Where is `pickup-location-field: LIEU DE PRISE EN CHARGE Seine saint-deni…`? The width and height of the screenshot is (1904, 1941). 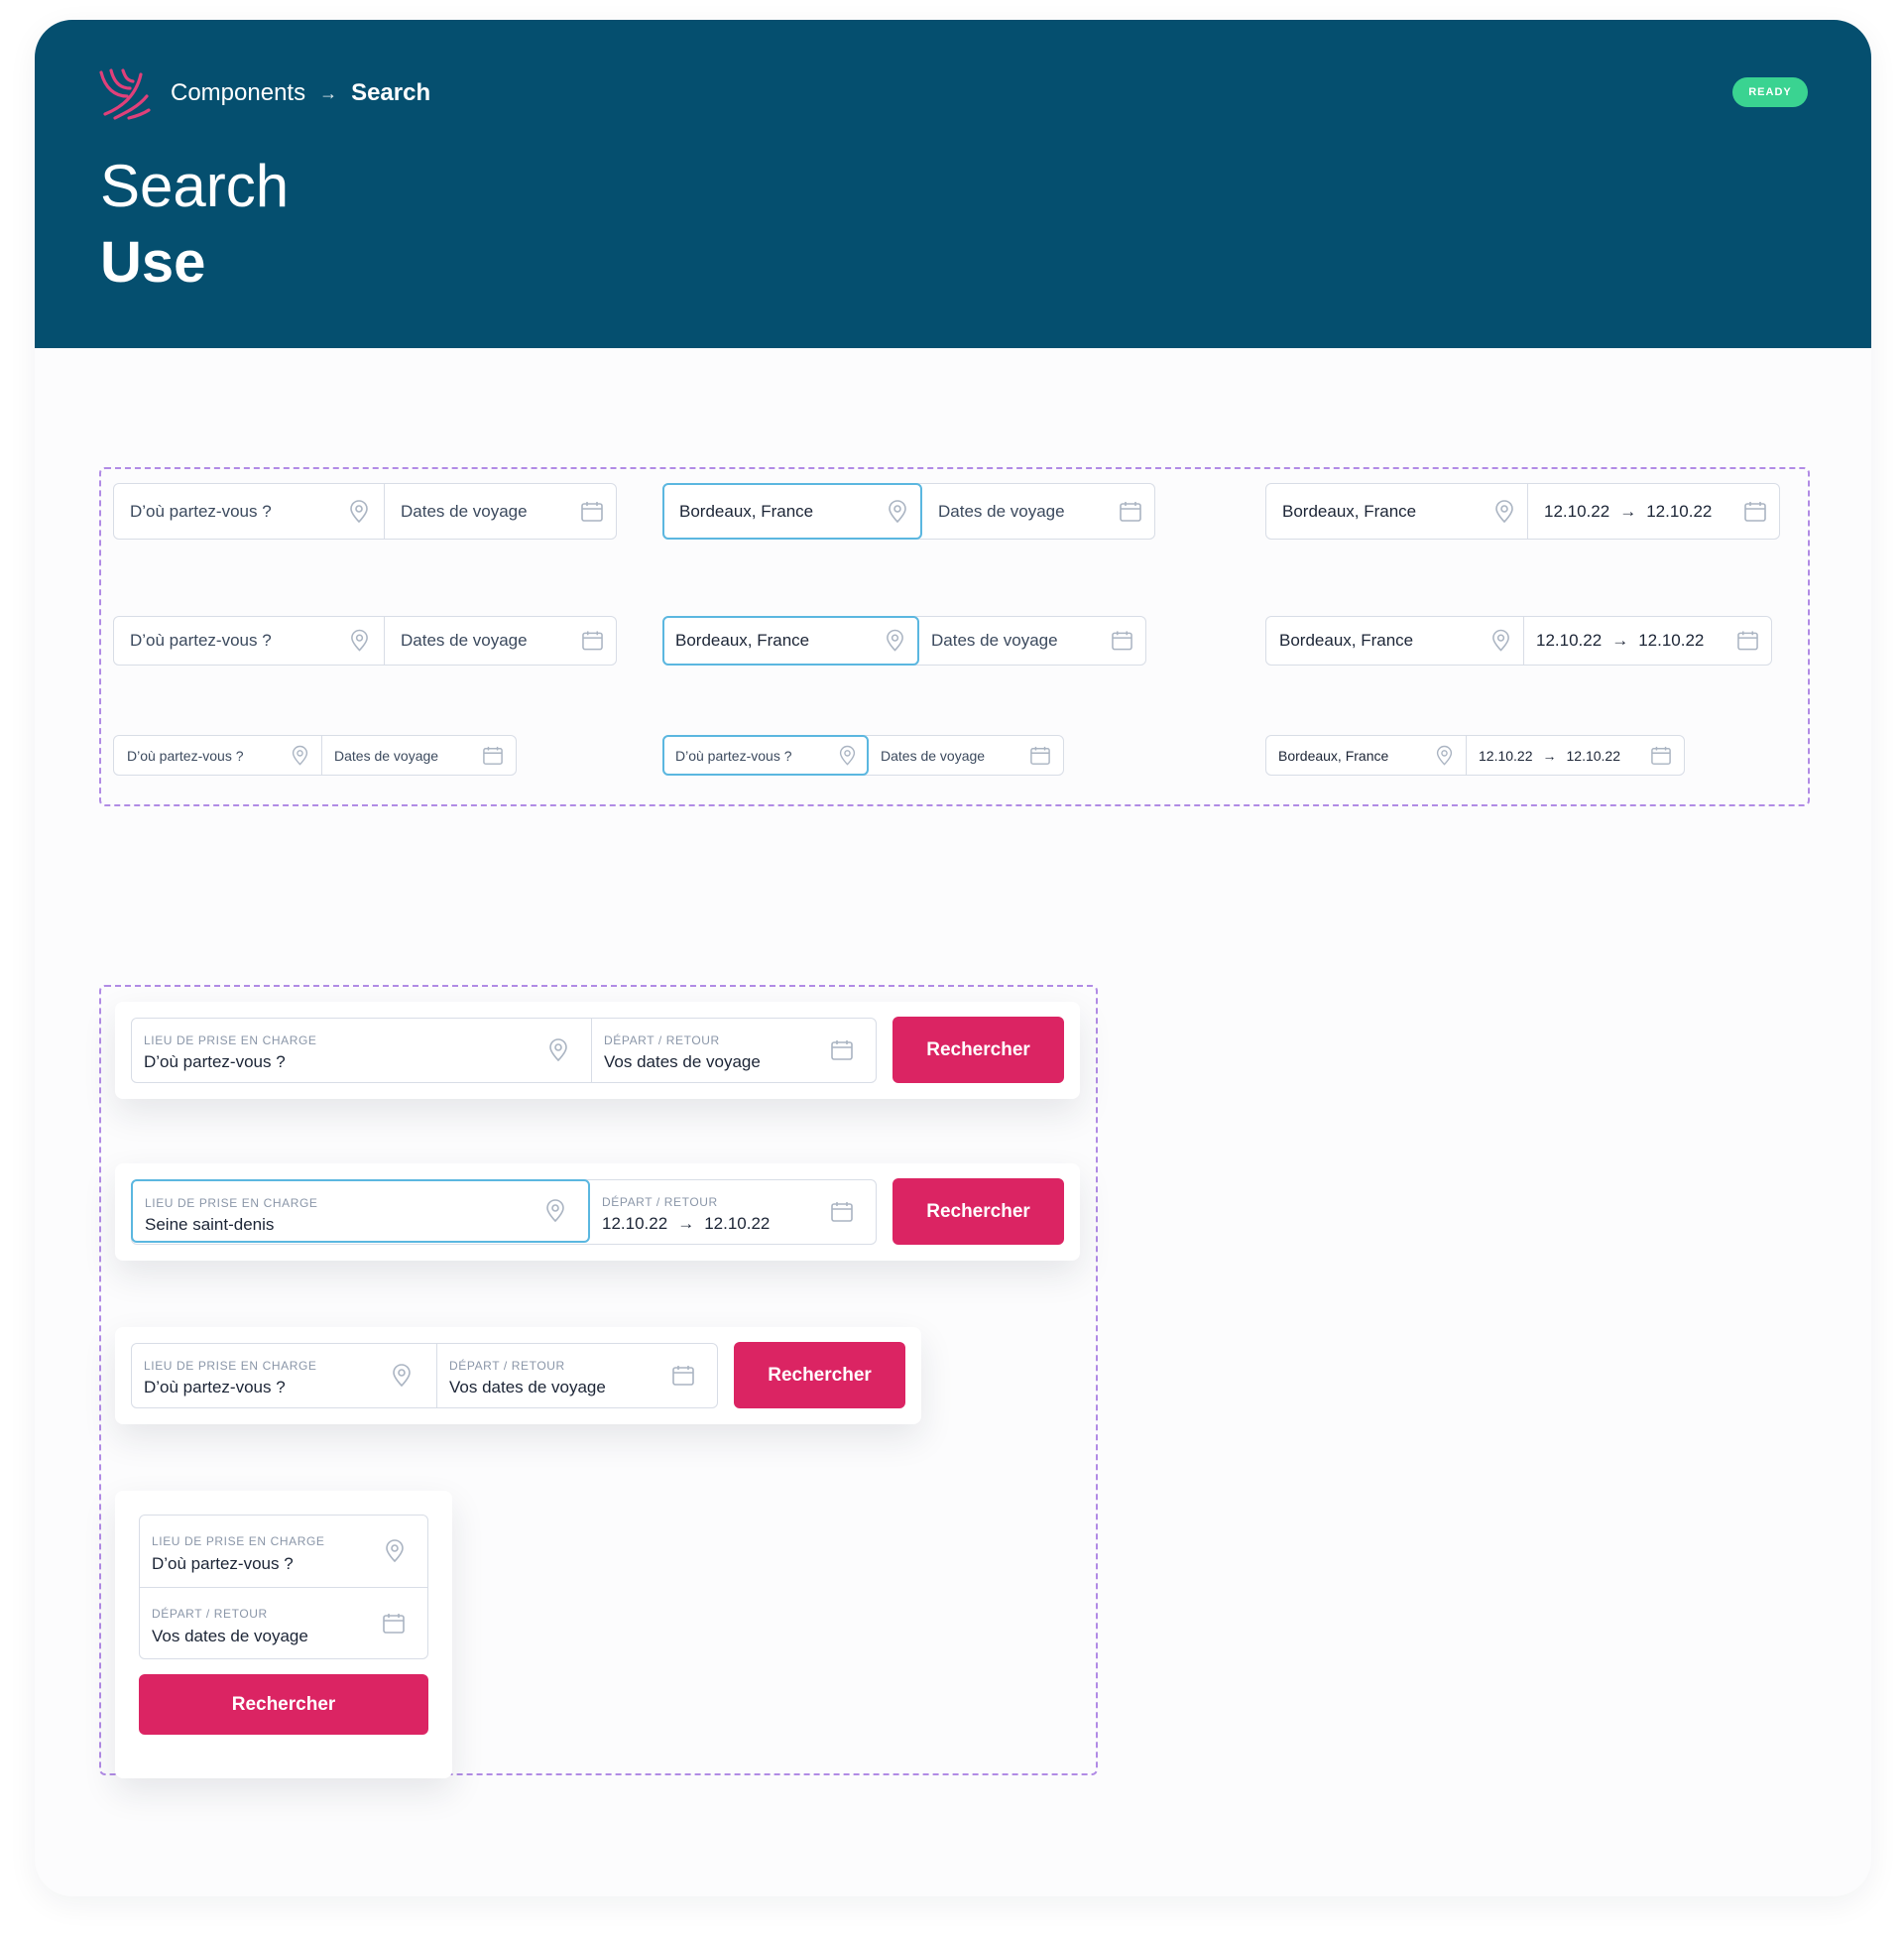
pickup-location-field: LIEU DE PRISE EN CHARGE Seine saint-deni… is located at coordinates (360, 1211).